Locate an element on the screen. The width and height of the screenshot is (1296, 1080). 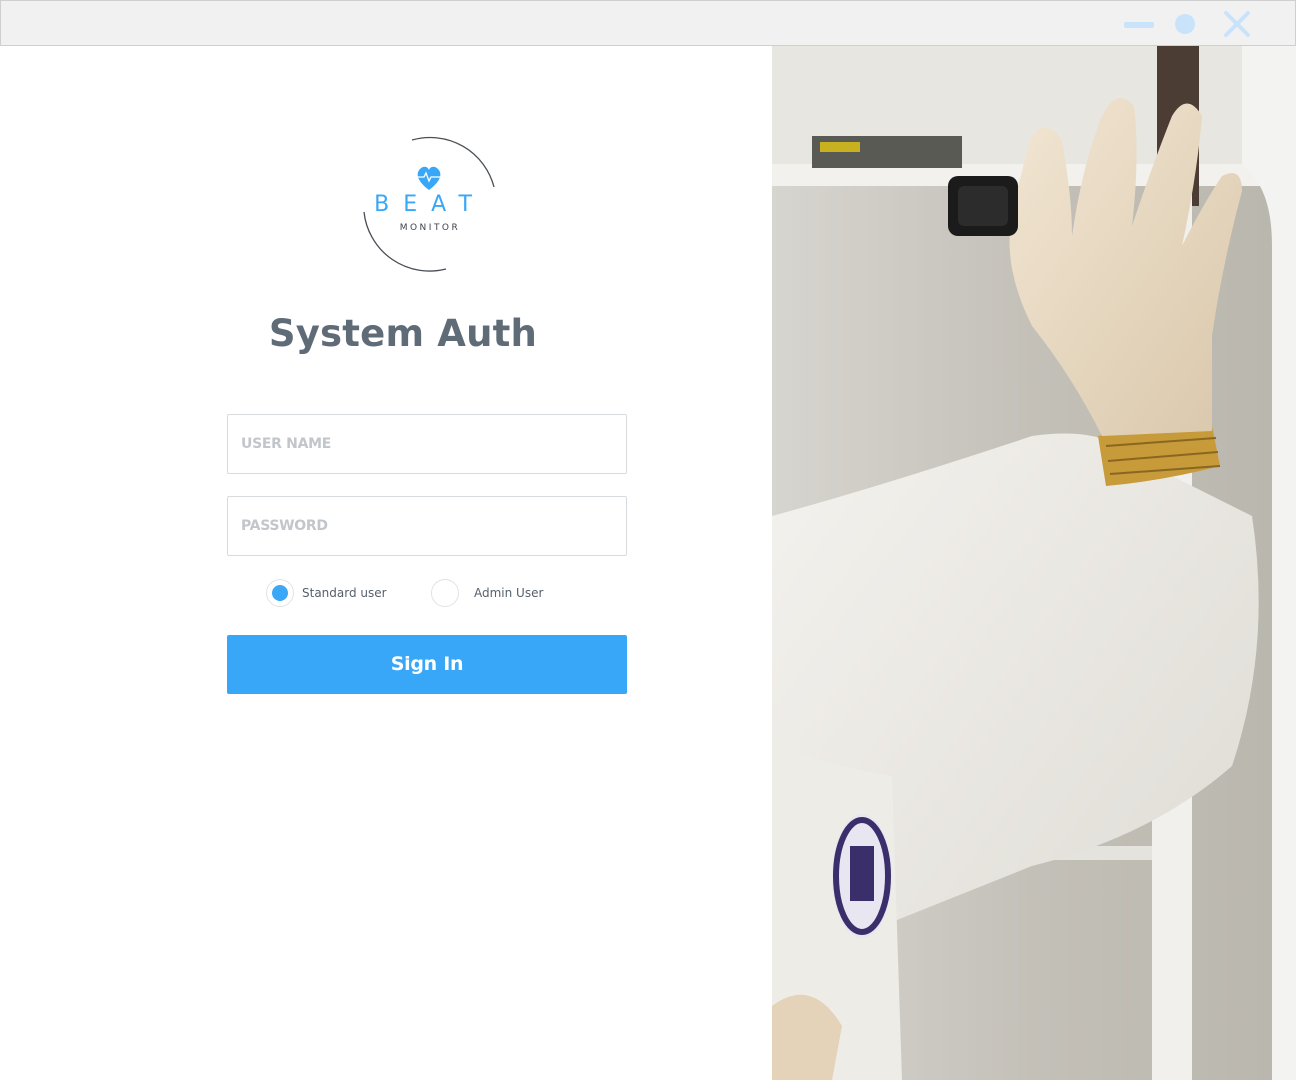
beat-monitor-logo: BEAT MONITOR is located at coordinates (430, 205).